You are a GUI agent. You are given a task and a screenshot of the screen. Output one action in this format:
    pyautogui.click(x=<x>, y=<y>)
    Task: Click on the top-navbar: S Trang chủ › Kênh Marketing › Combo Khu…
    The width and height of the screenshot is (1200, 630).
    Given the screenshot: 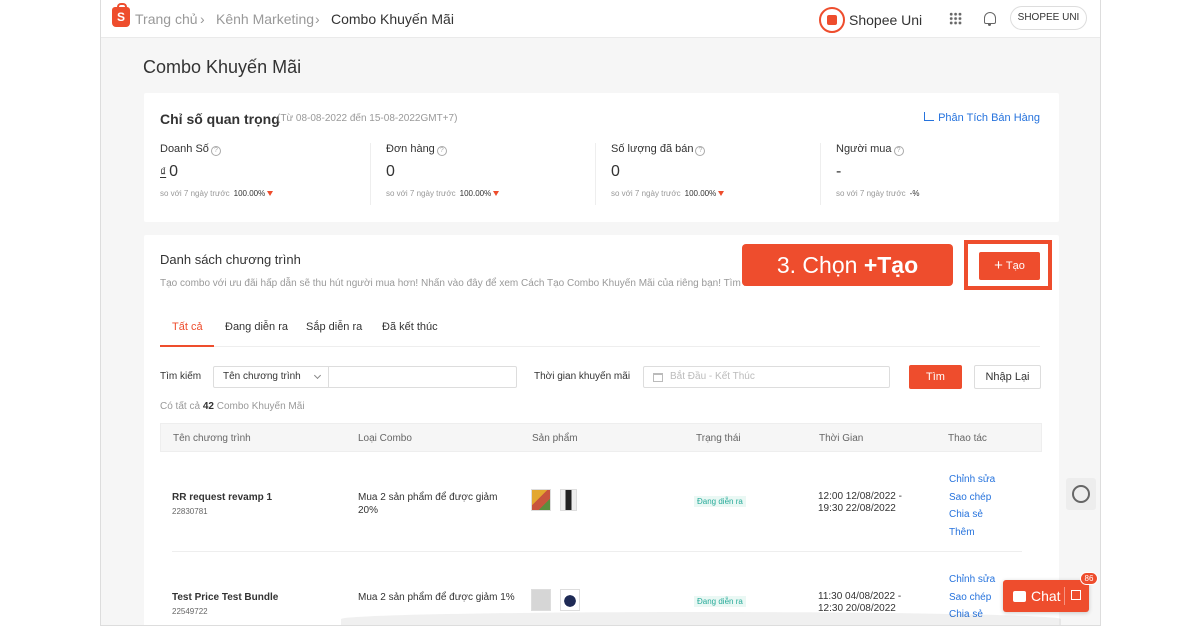 What is the action you would take?
    pyautogui.click(x=600, y=19)
    